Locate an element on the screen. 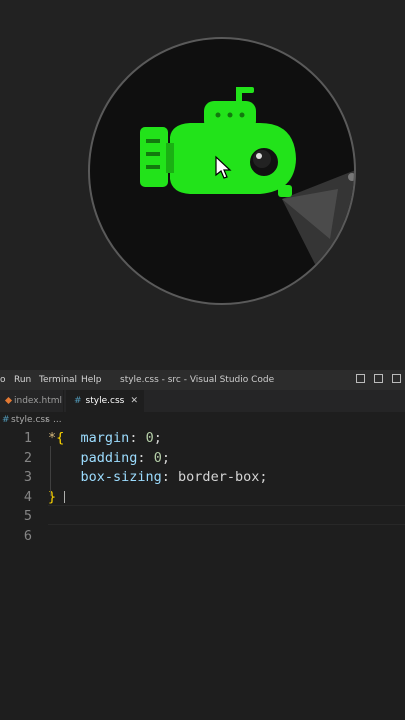 The width and height of the screenshot is (405, 720). code-text: box-sizing: border-box; is located at coordinates (158, 477).